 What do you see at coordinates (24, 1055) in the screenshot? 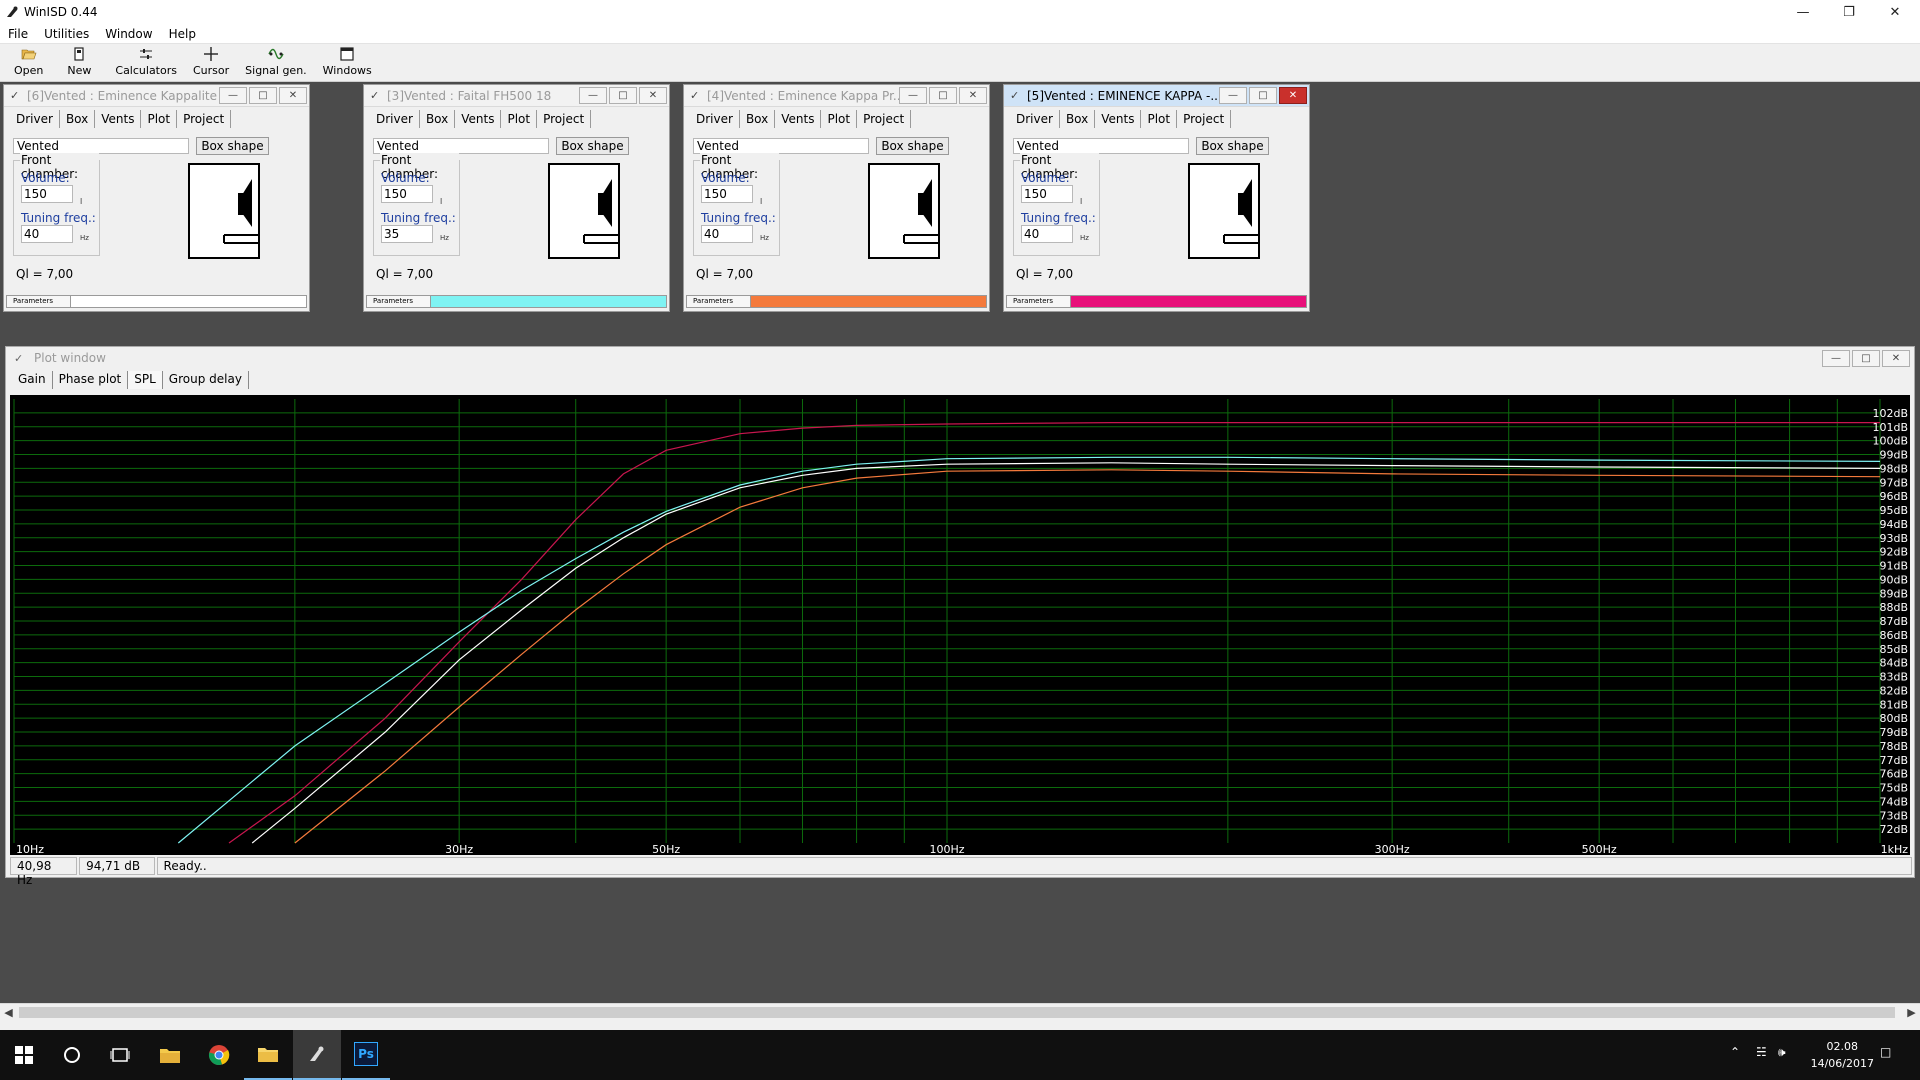
I see `start-button` at bounding box center [24, 1055].